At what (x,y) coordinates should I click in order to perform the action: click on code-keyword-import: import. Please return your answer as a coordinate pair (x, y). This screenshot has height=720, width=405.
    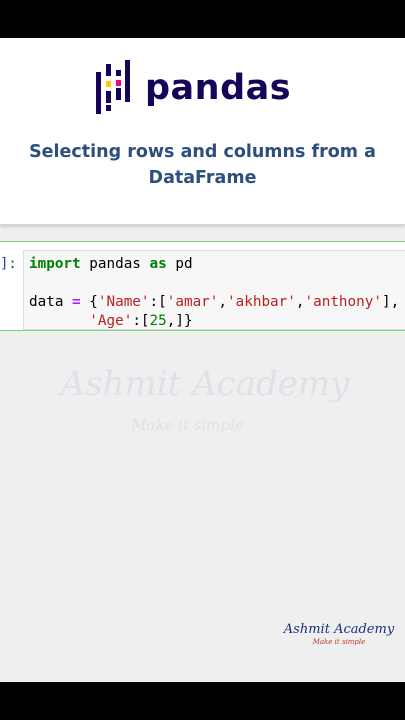
    Looking at the image, I should click on (55, 264).